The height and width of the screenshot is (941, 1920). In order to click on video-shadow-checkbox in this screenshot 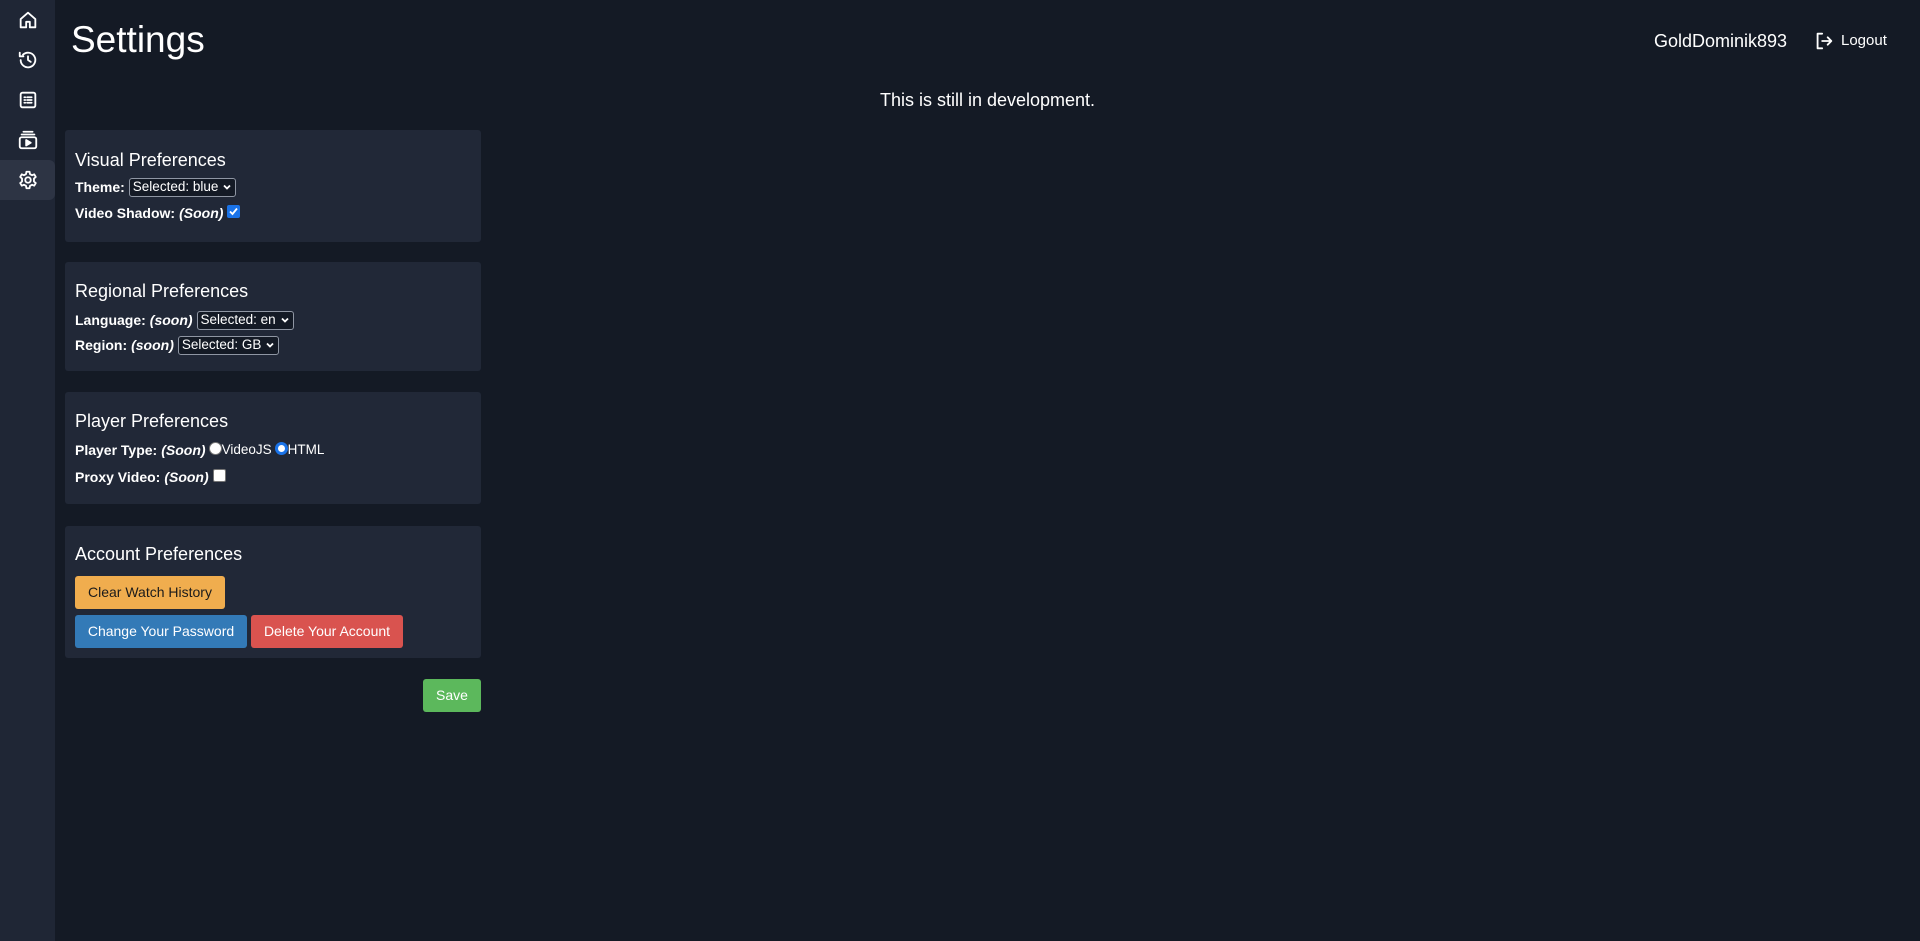, I will do `click(234, 211)`.